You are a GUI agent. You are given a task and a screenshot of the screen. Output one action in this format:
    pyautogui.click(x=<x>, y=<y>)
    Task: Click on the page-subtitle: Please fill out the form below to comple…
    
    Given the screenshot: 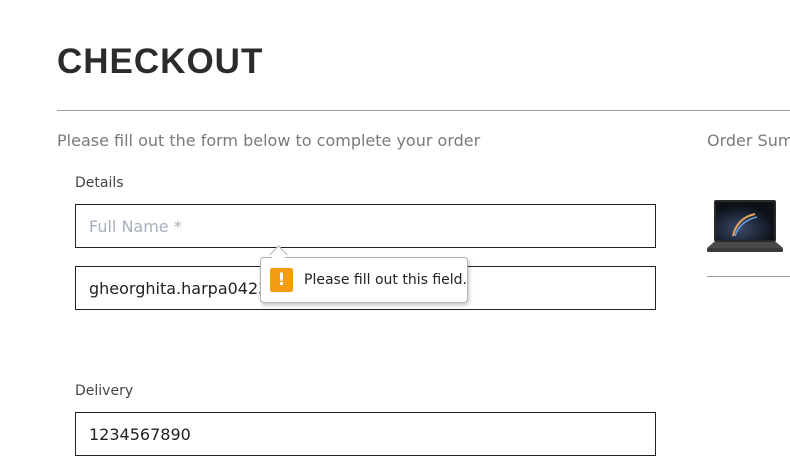 What is the action you would take?
    pyautogui.click(x=269, y=140)
    